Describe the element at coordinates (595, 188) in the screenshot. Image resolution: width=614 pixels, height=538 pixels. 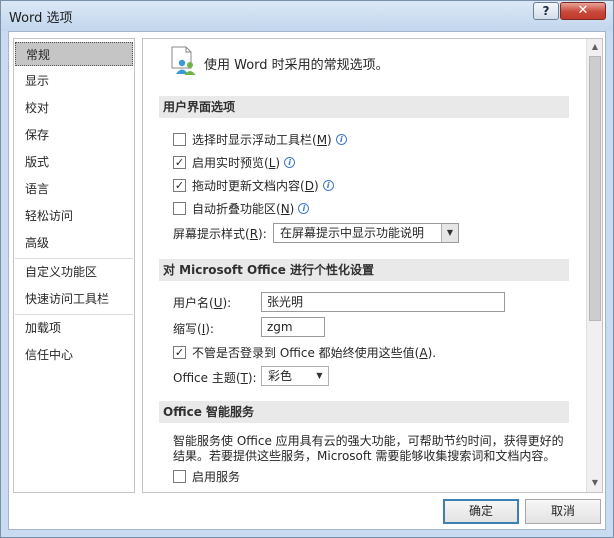
I see `scrollbar-thumb` at that location.